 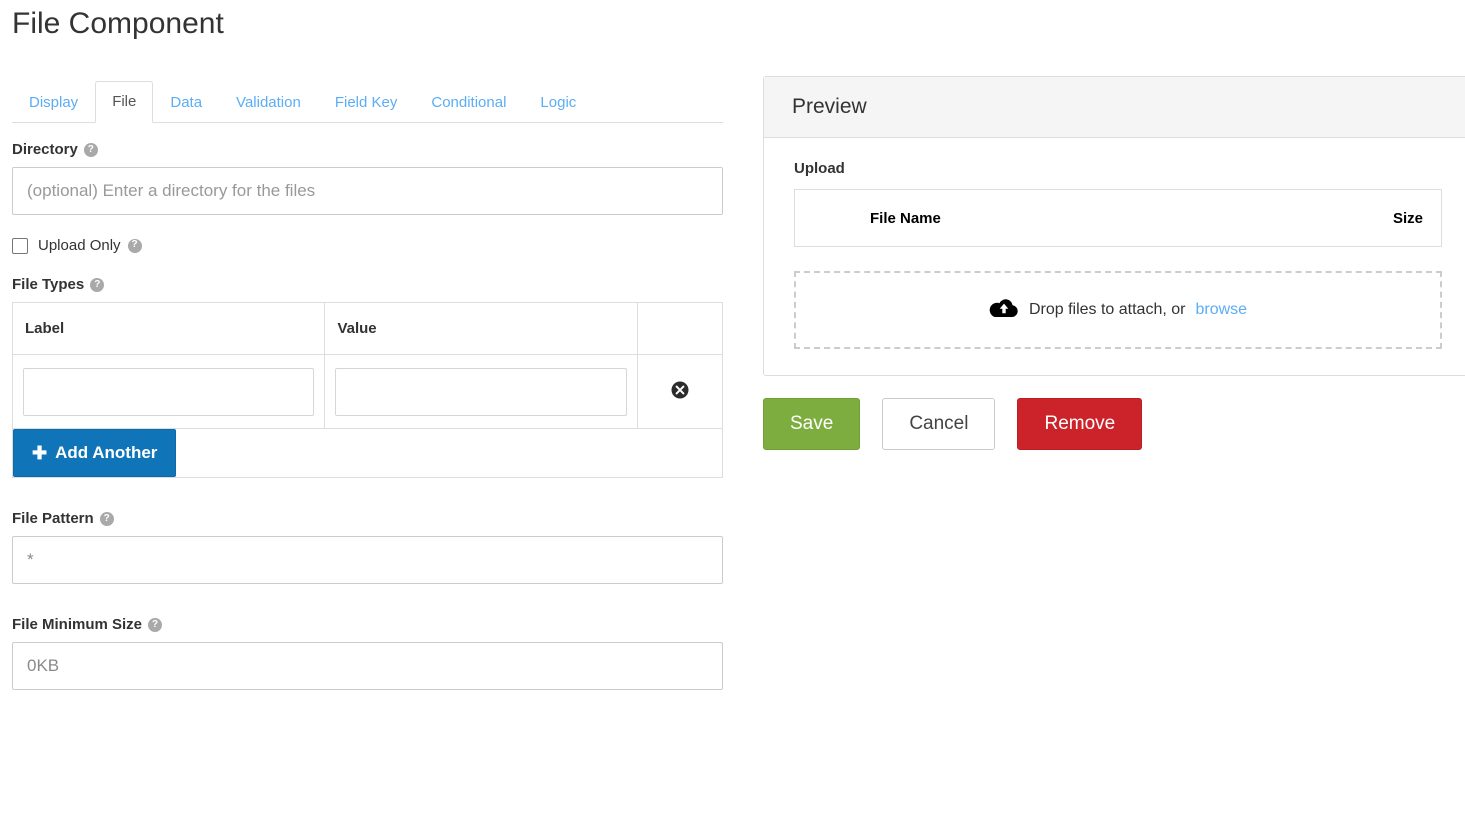 What do you see at coordinates (186, 102) in the screenshot?
I see `tab-data: Data` at bounding box center [186, 102].